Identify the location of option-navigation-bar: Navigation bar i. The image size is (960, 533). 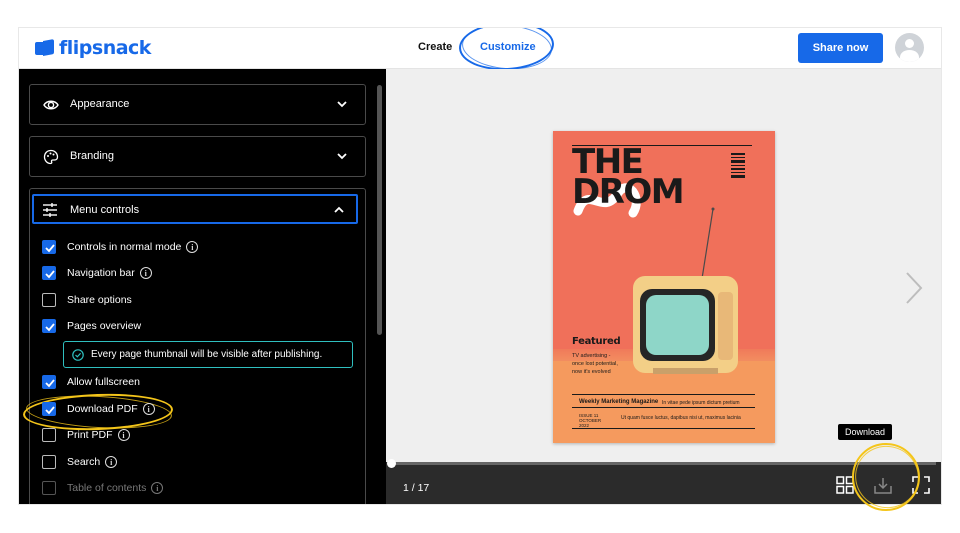
(97, 273).